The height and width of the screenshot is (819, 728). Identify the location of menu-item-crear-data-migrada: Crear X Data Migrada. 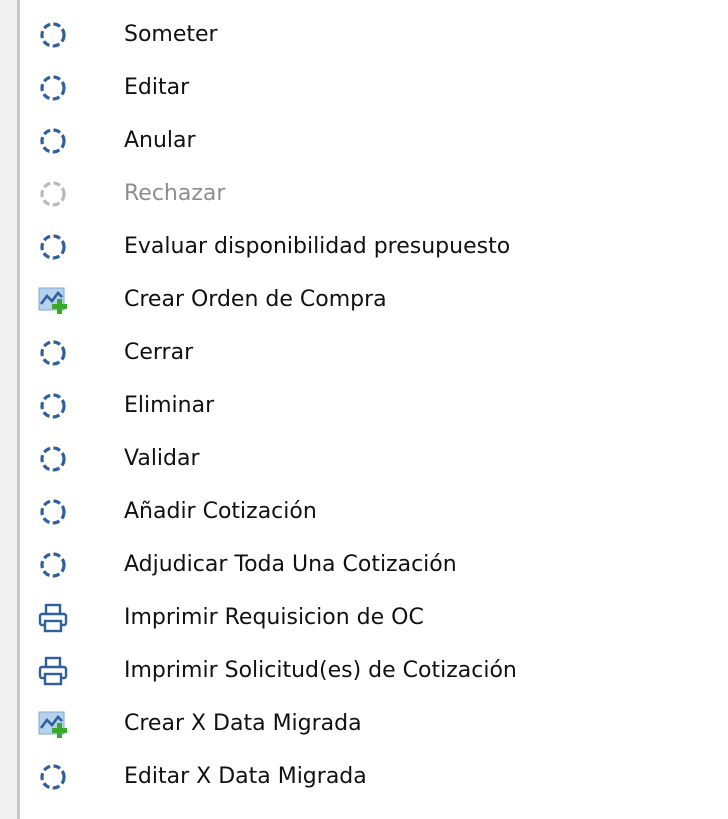
(374, 723).